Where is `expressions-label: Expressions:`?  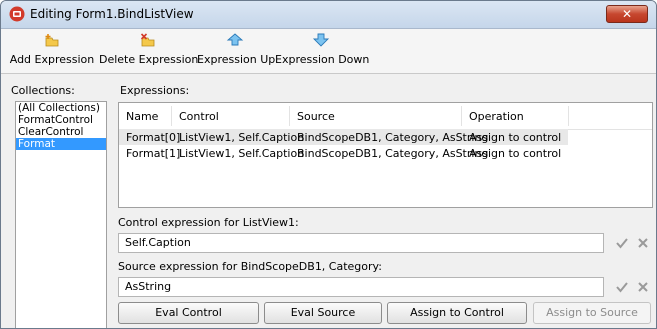 expressions-label: Expressions: is located at coordinates (155, 90).